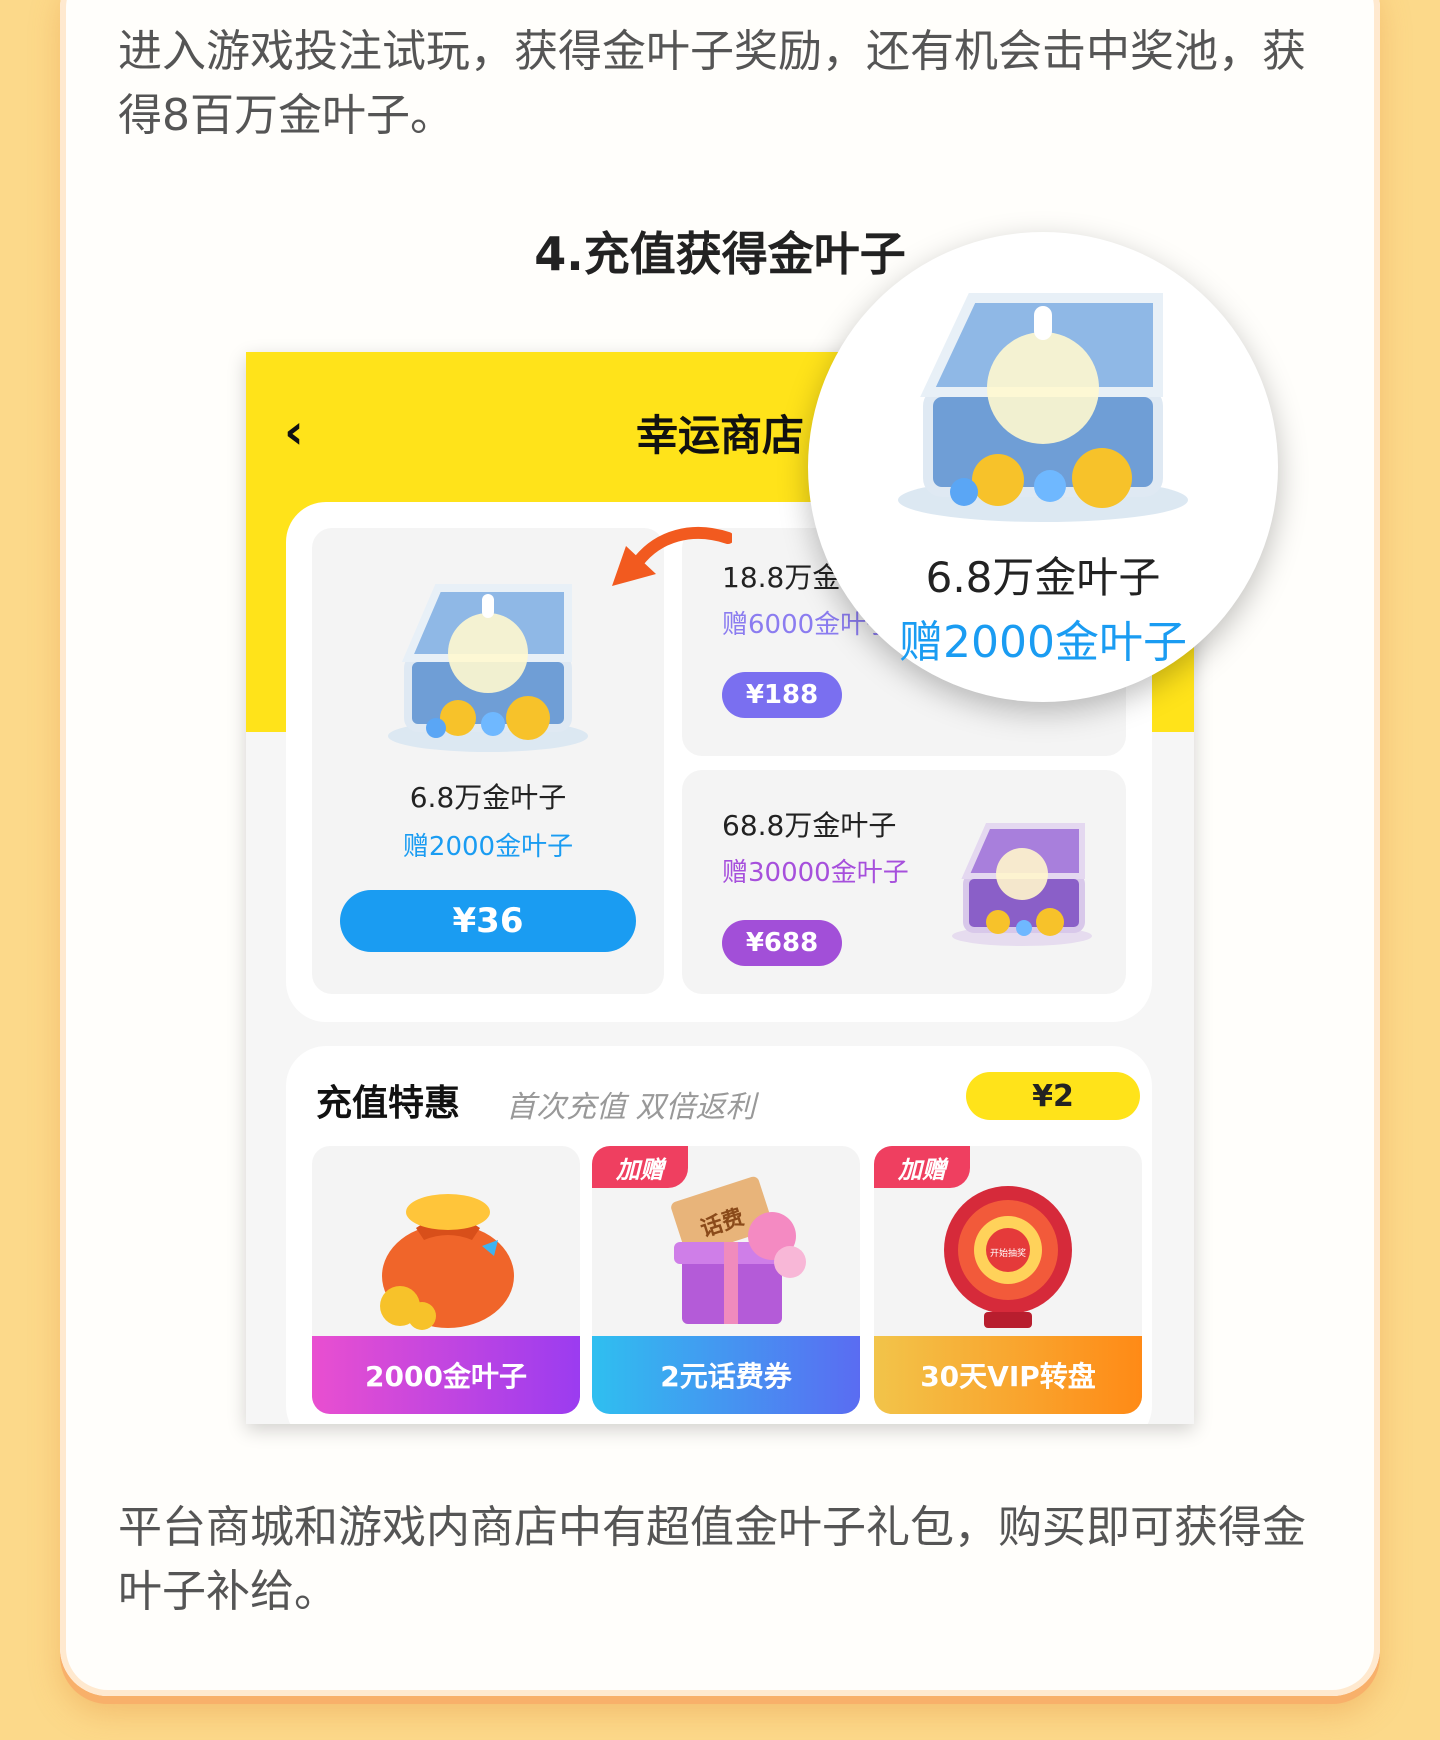 The width and height of the screenshot is (1440, 1740). What do you see at coordinates (1043, 642) in the screenshot?
I see `zoom-package-bonus: 赠2000金叶子` at bounding box center [1043, 642].